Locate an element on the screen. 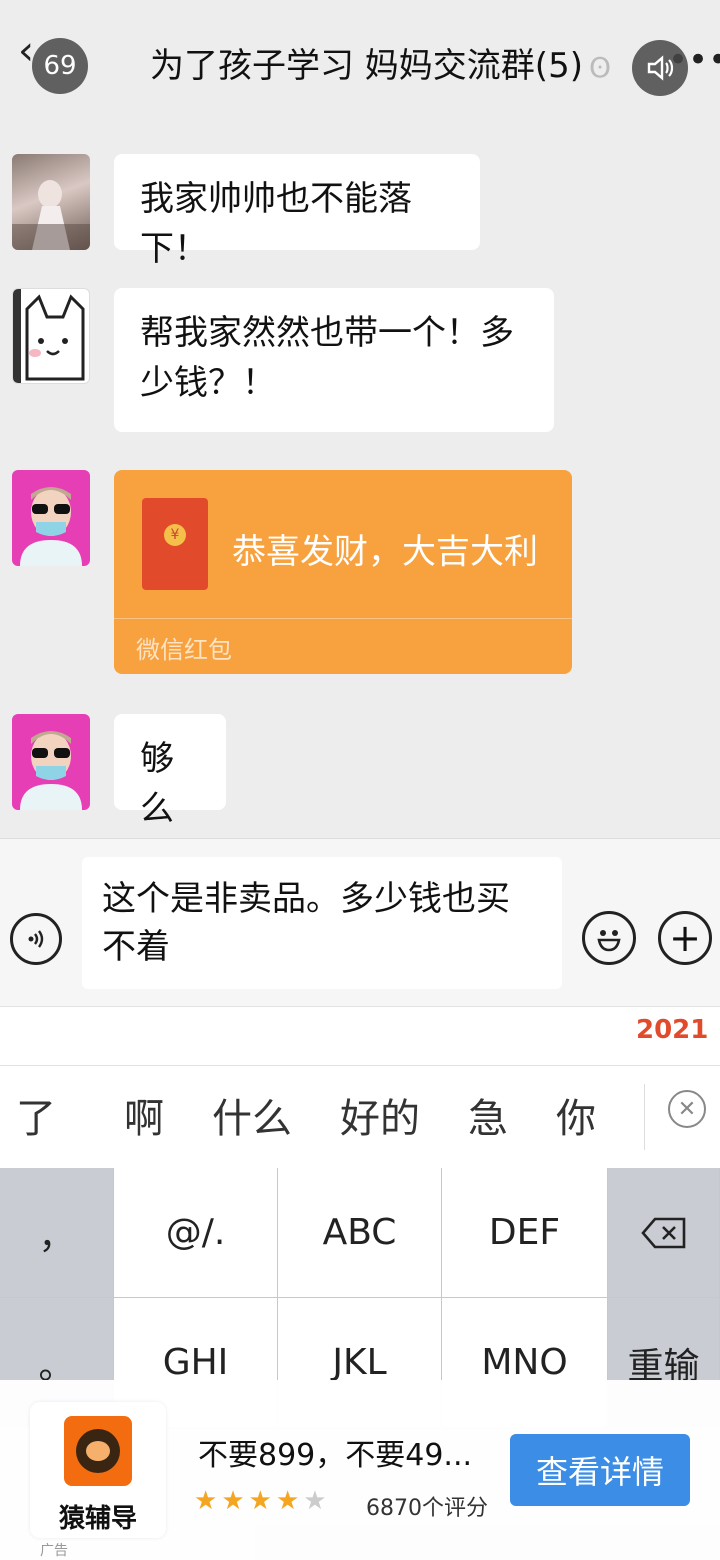  chat-header: ‹ 69 为了孩子学习 妈妈交流群(5)ʘ ••• is located at coordinates (360, 56).